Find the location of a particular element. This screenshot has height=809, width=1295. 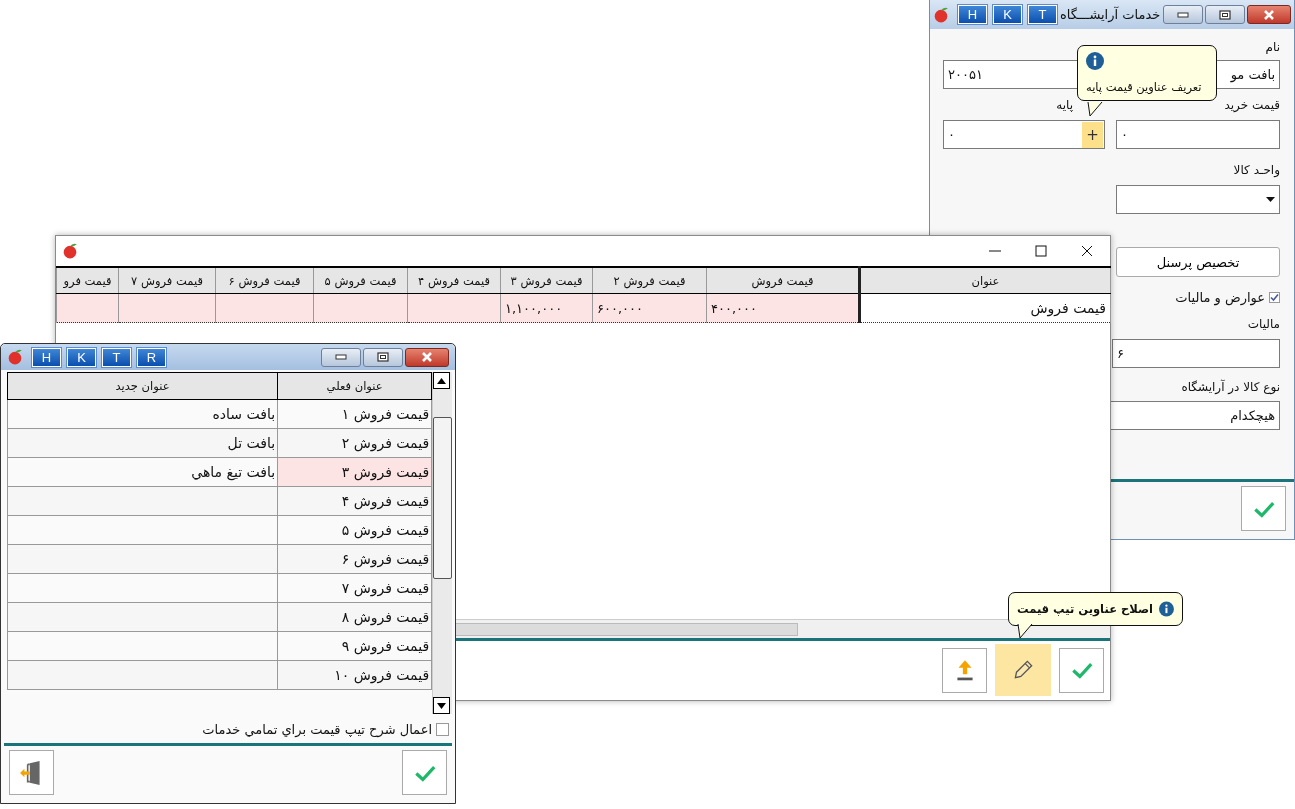

table-cell: قیمت فروش ۴ is located at coordinates (354, 501).